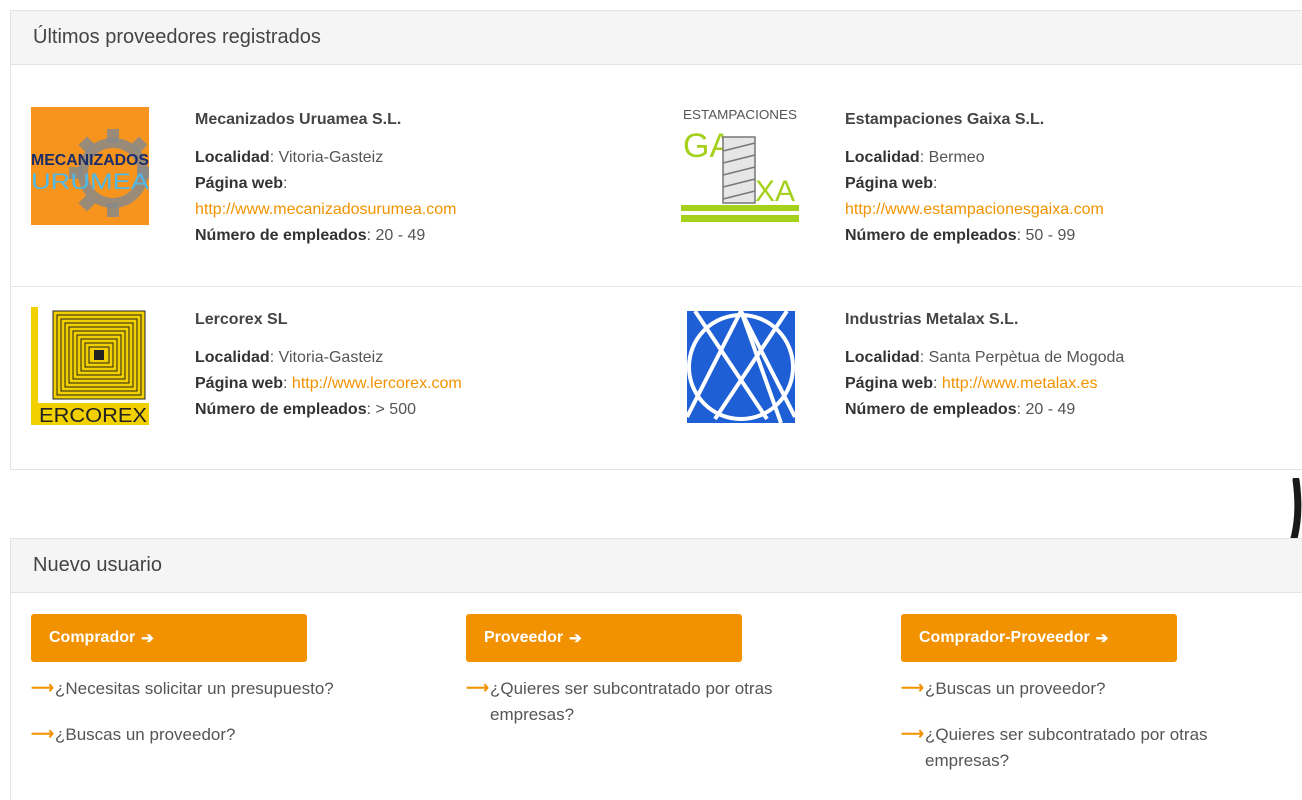 The height and width of the screenshot is (800, 1302). I want to click on provider-employees: 50 - 99, so click(1050, 235).